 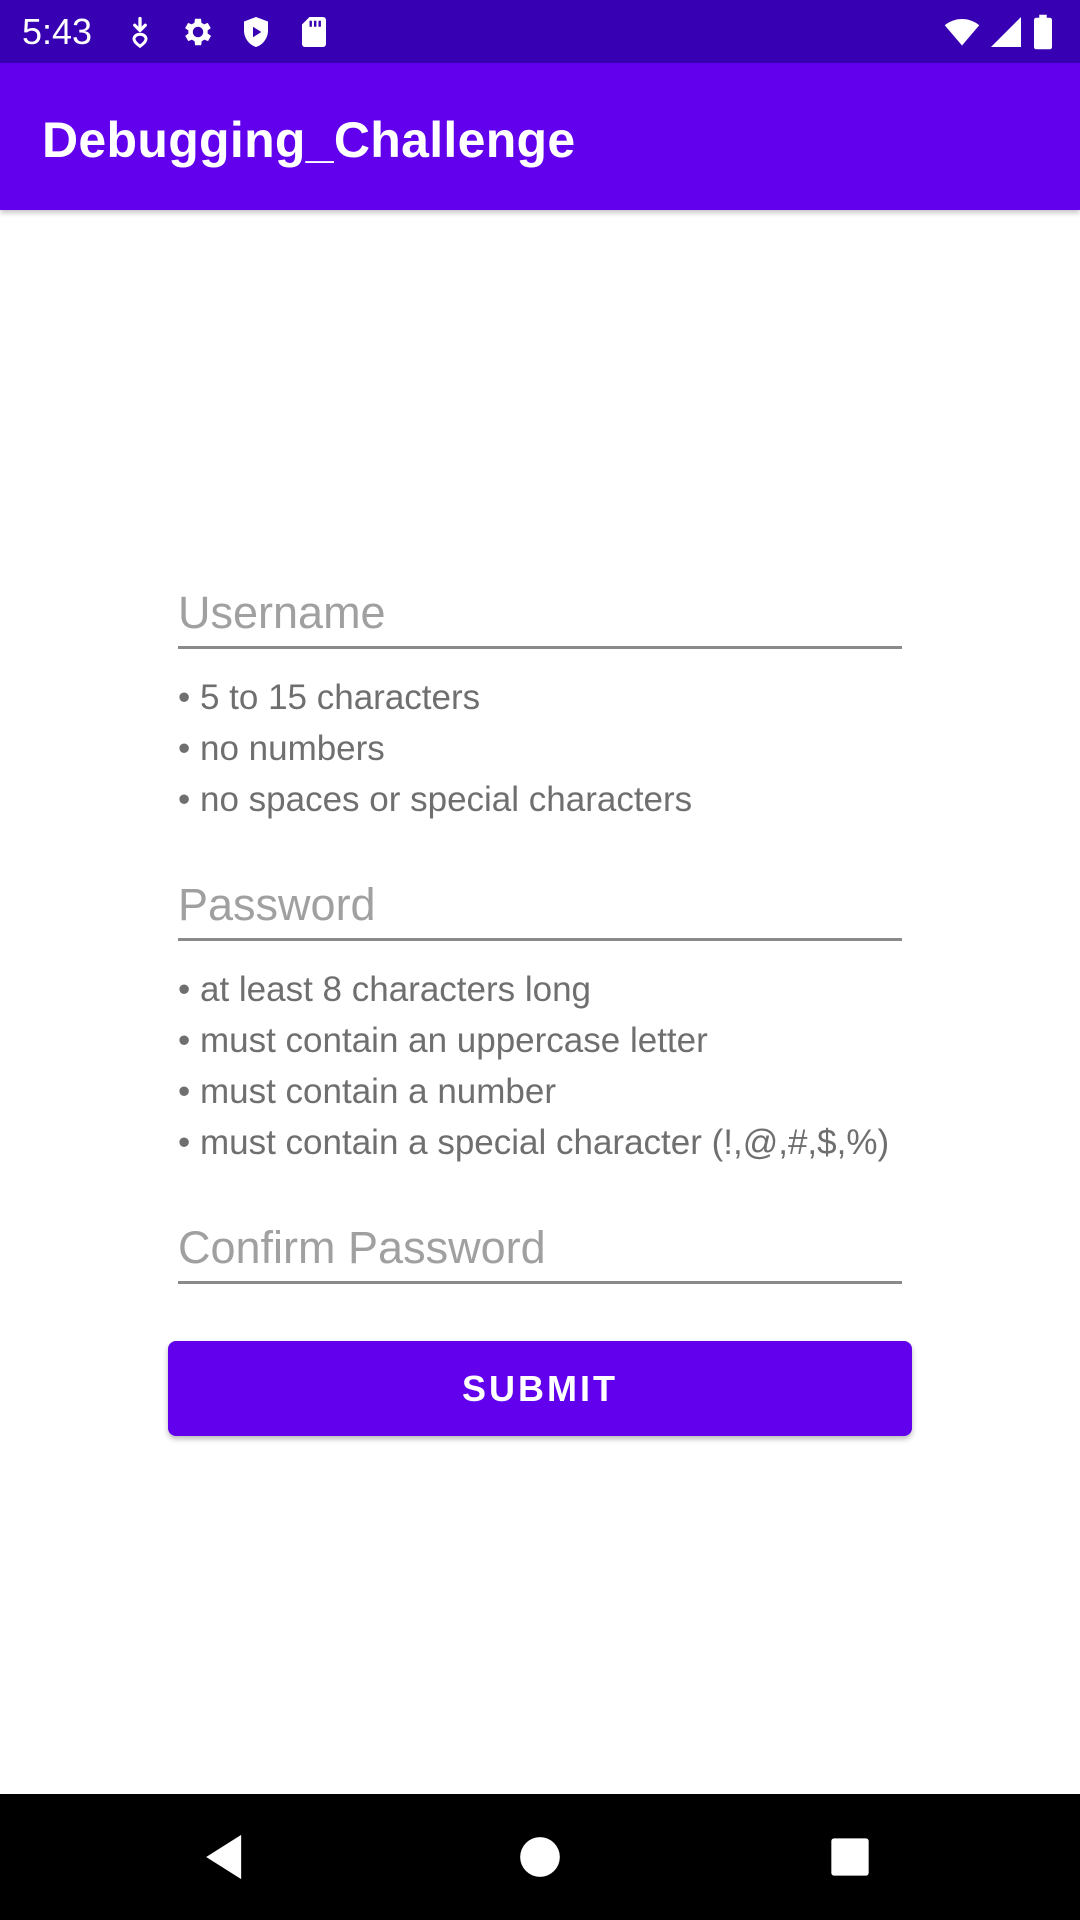 I want to click on navigation-bar, so click(x=540, y=1857).